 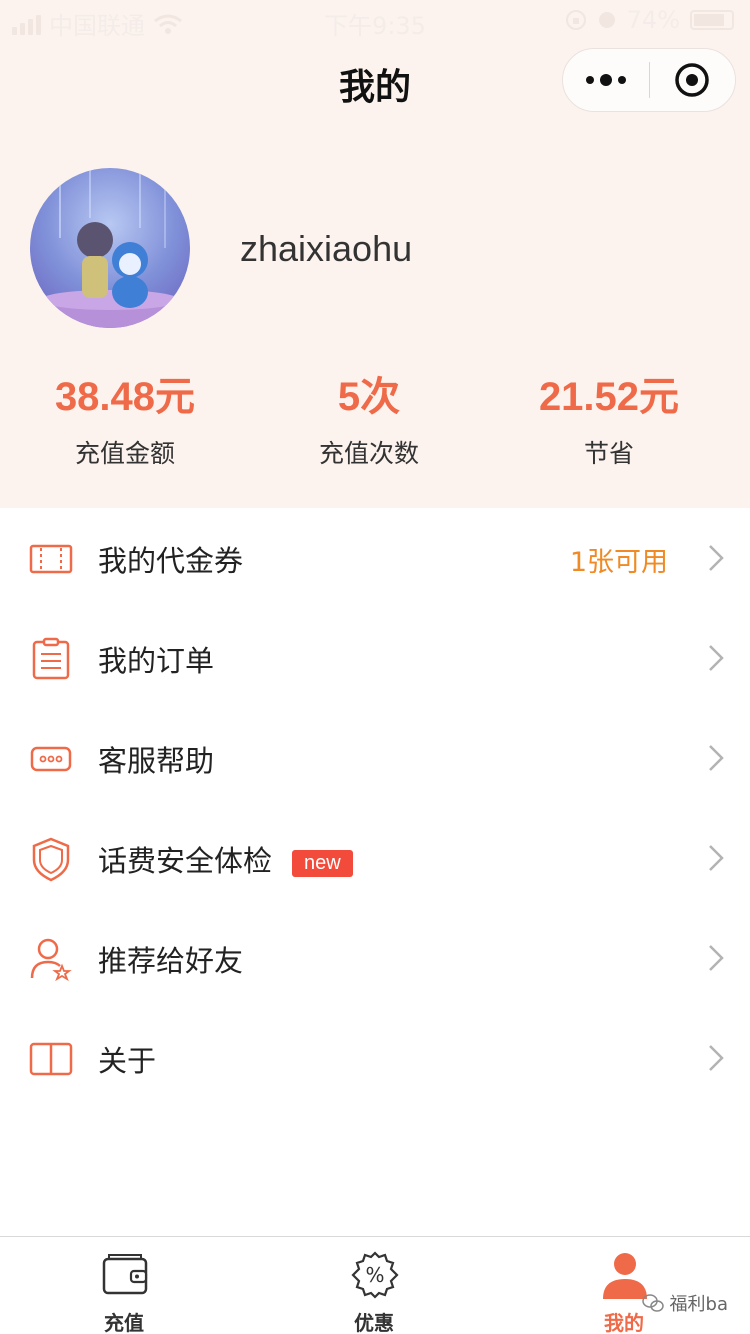 I want to click on coupon-available-count: 1张可用, so click(x=618, y=562).